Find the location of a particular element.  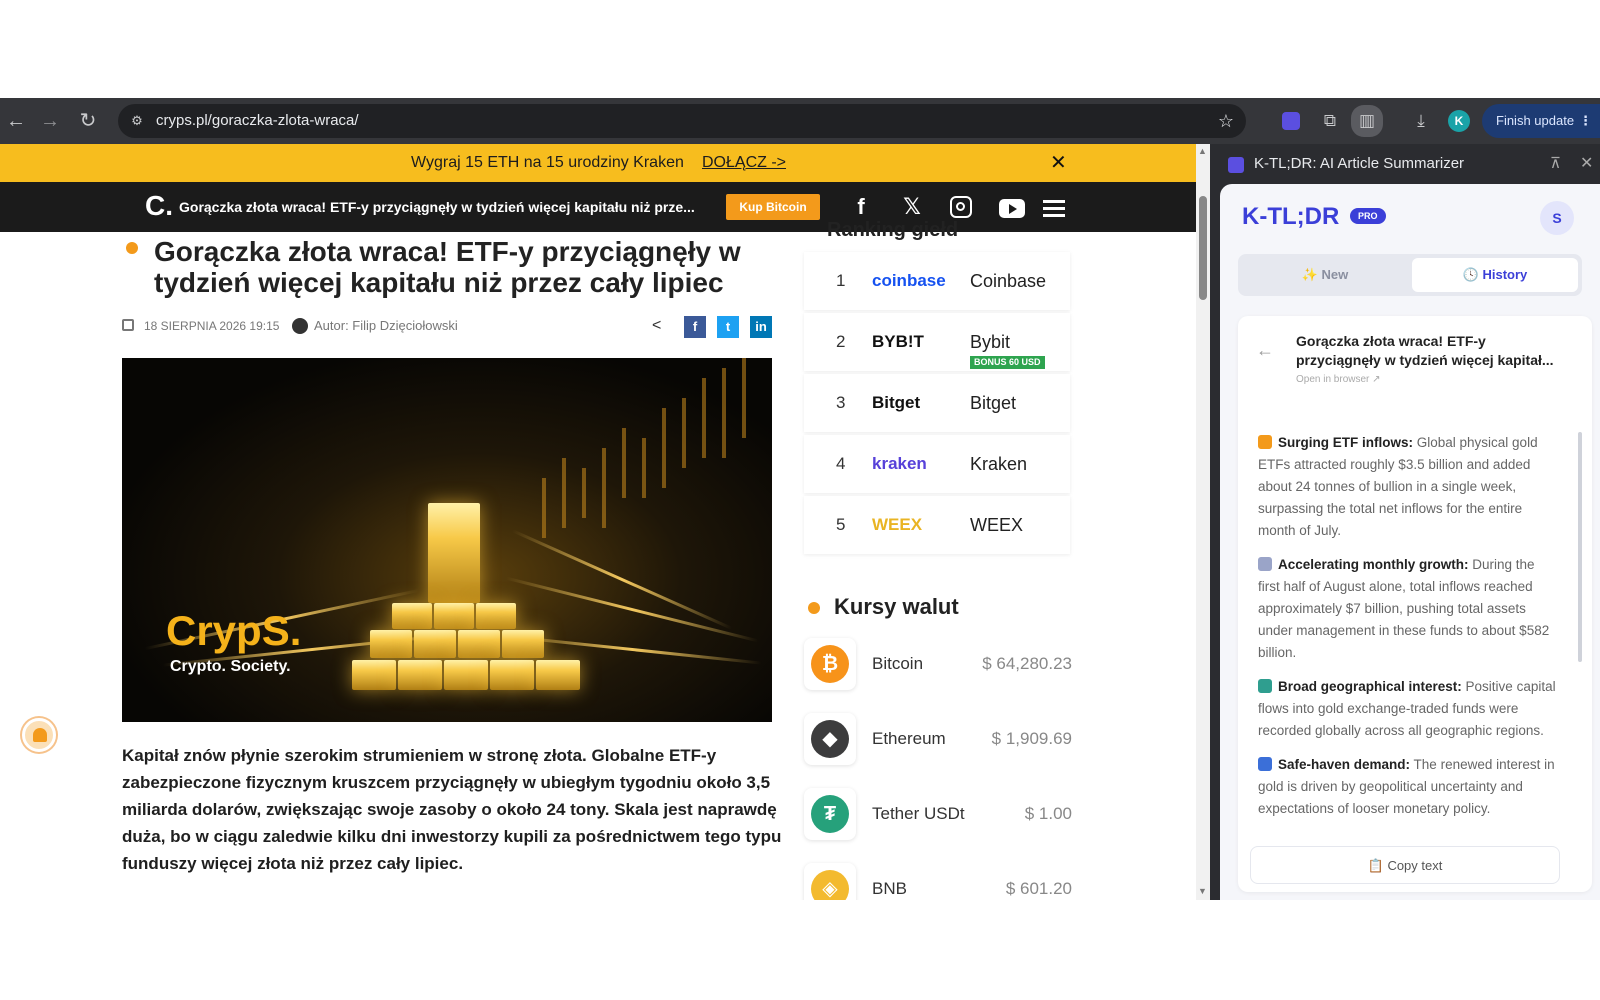

download-icon: ⤓ is located at coordinates (1421, 121).